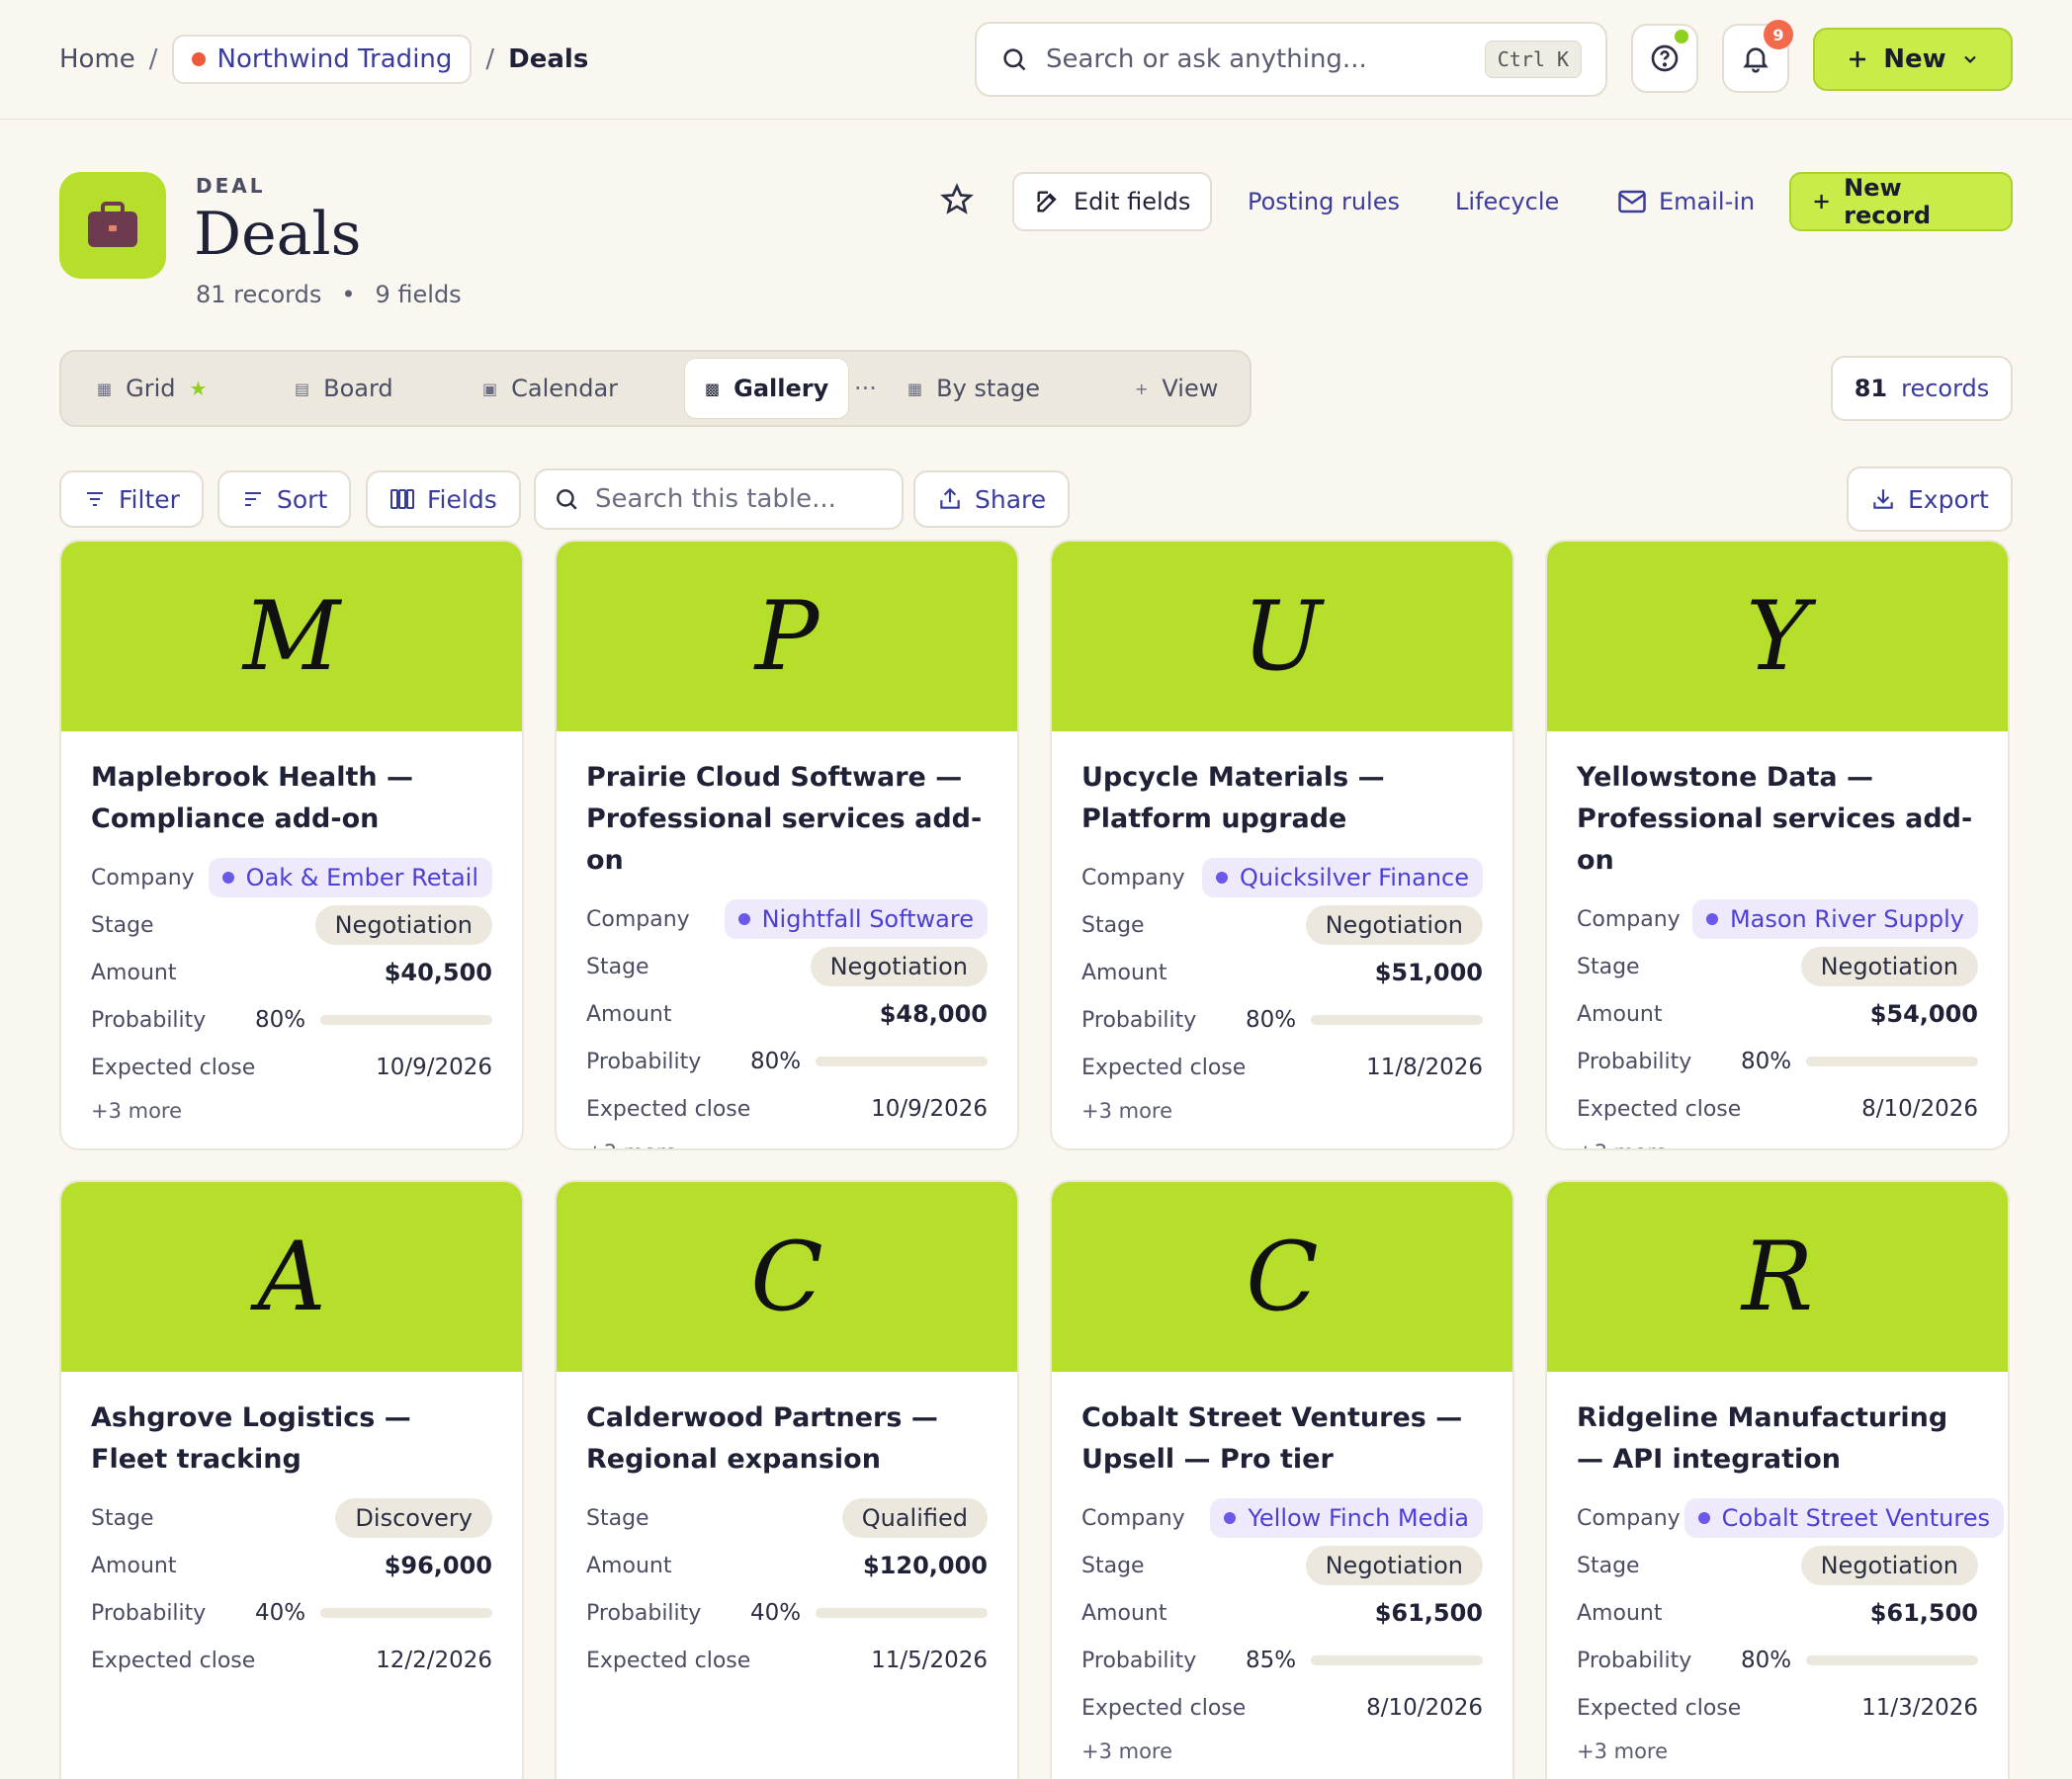 The height and width of the screenshot is (1779, 2072). Describe the element at coordinates (550, 388) in the screenshot. I see `tab-calendar: ▣ Calendar` at that location.